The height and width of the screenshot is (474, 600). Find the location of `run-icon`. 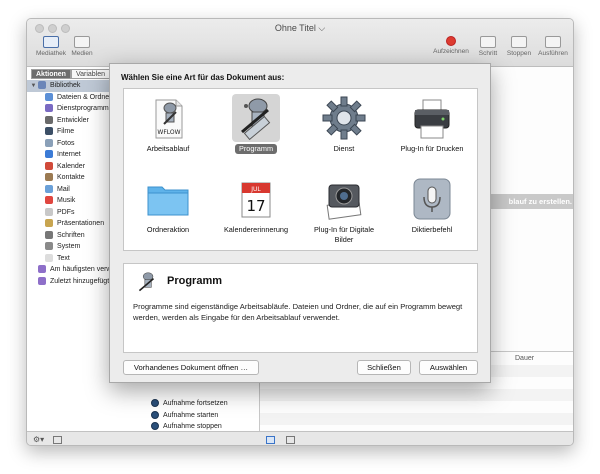

run-icon is located at coordinates (553, 42).